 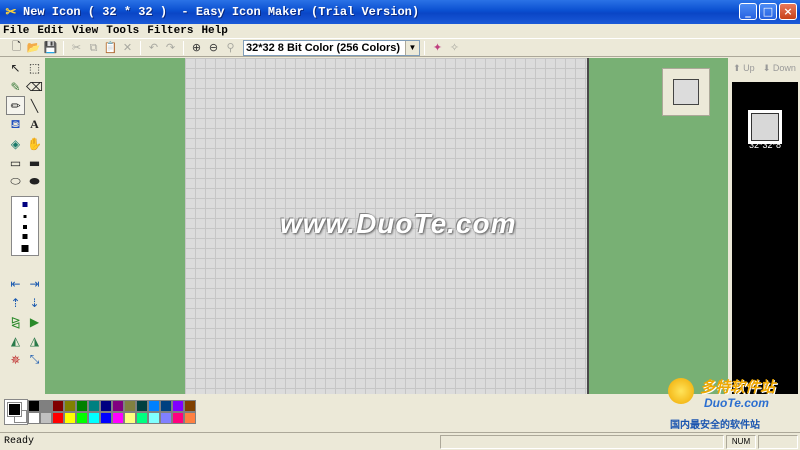 What do you see at coordinates (34, 162) in the screenshot?
I see `rectangle-filled-tool-icon: ▬` at bounding box center [34, 162].